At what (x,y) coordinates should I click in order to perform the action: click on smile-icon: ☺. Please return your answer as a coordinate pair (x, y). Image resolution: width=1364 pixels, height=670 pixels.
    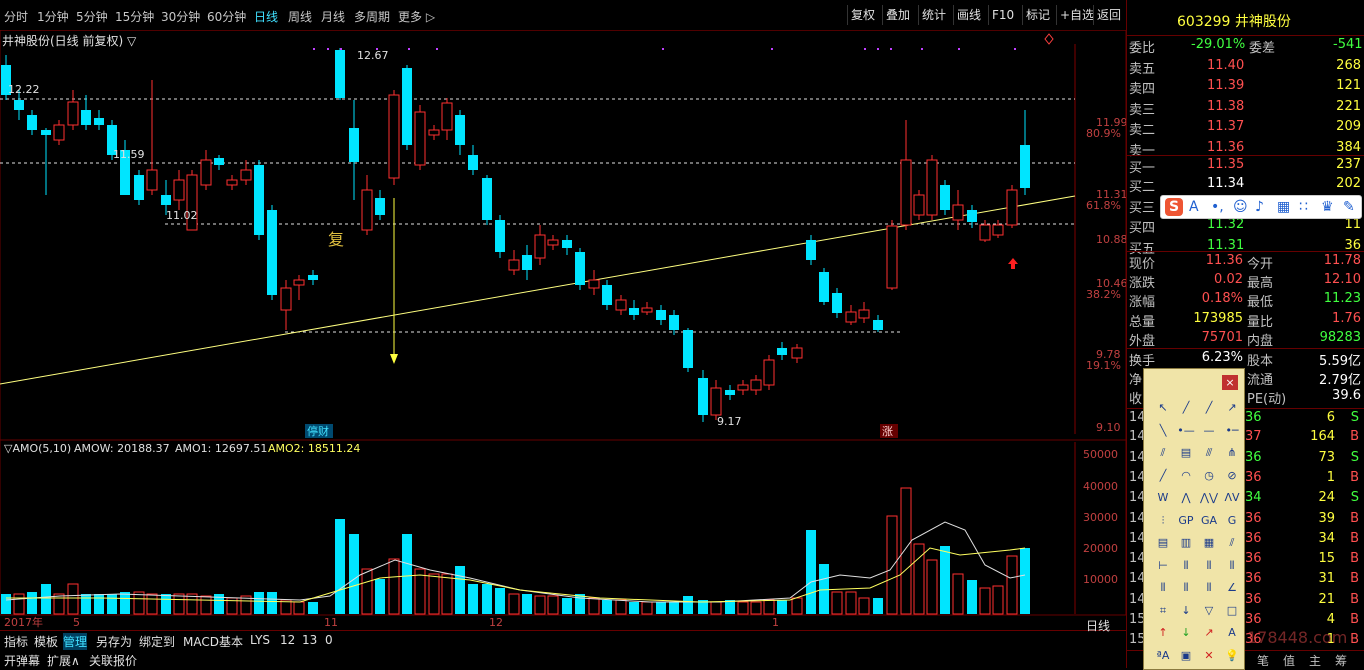
    Looking at the image, I should click on (1240, 207).